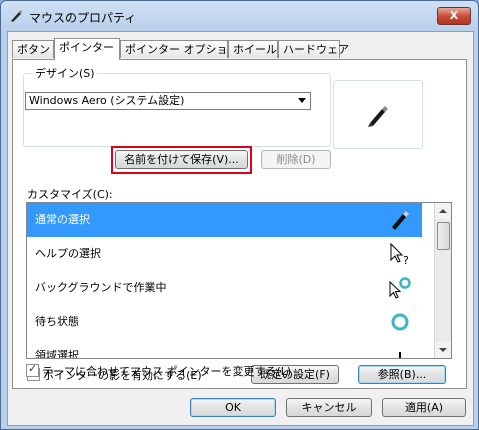 The image size is (479, 430). What do you see at coordinates (239, 16) in the screenshot?
I see `title-bar: マウスのプロパティ X` at bounding box center [239, 16].